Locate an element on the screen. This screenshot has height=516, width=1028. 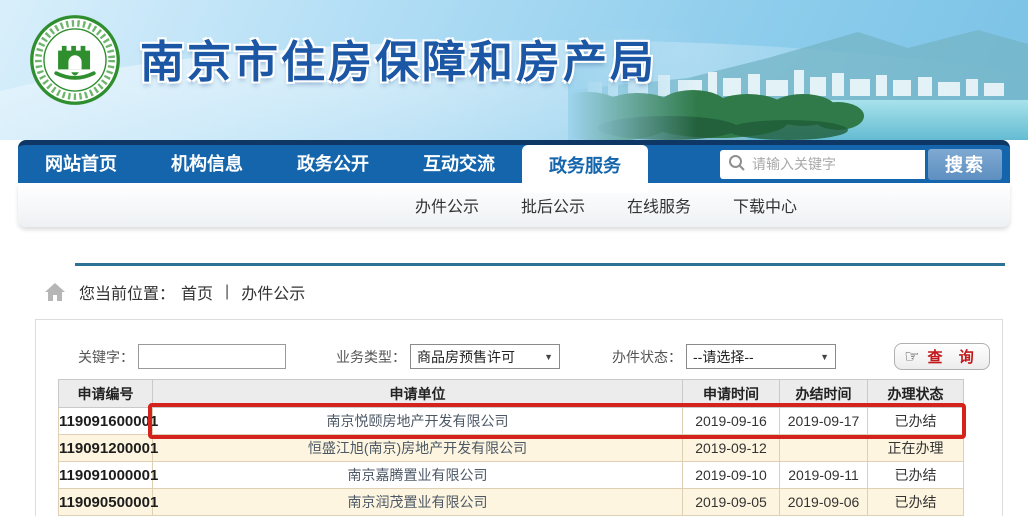
case-status-select: --请选择-- ▼ is located at coordinates (761, 356).